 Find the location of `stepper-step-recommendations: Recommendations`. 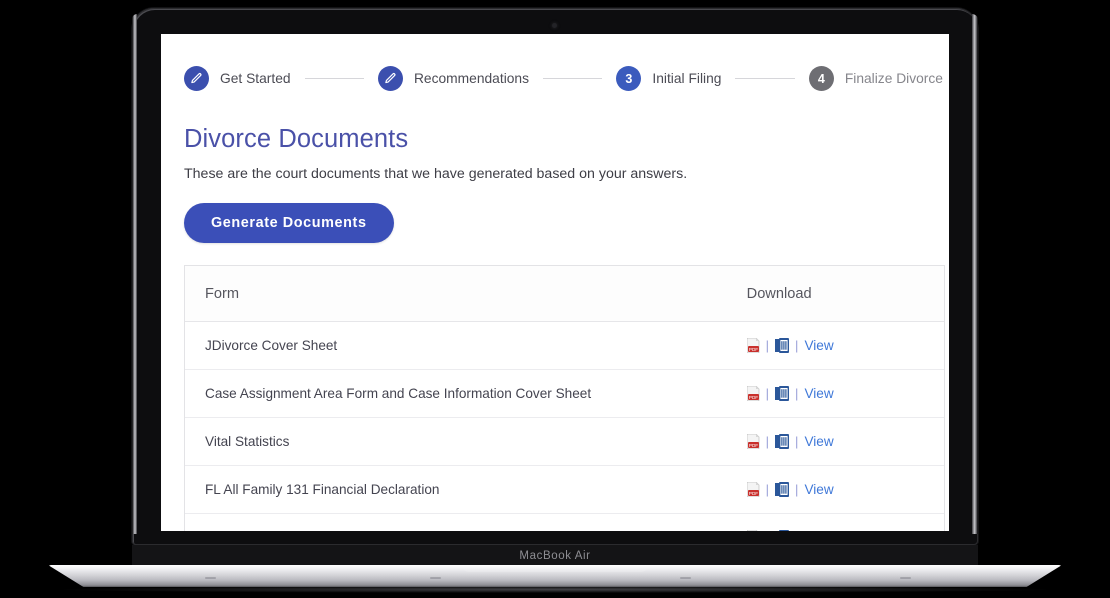

stepper-step-recommendations: Recommendations is located at coordinates (453, 78).